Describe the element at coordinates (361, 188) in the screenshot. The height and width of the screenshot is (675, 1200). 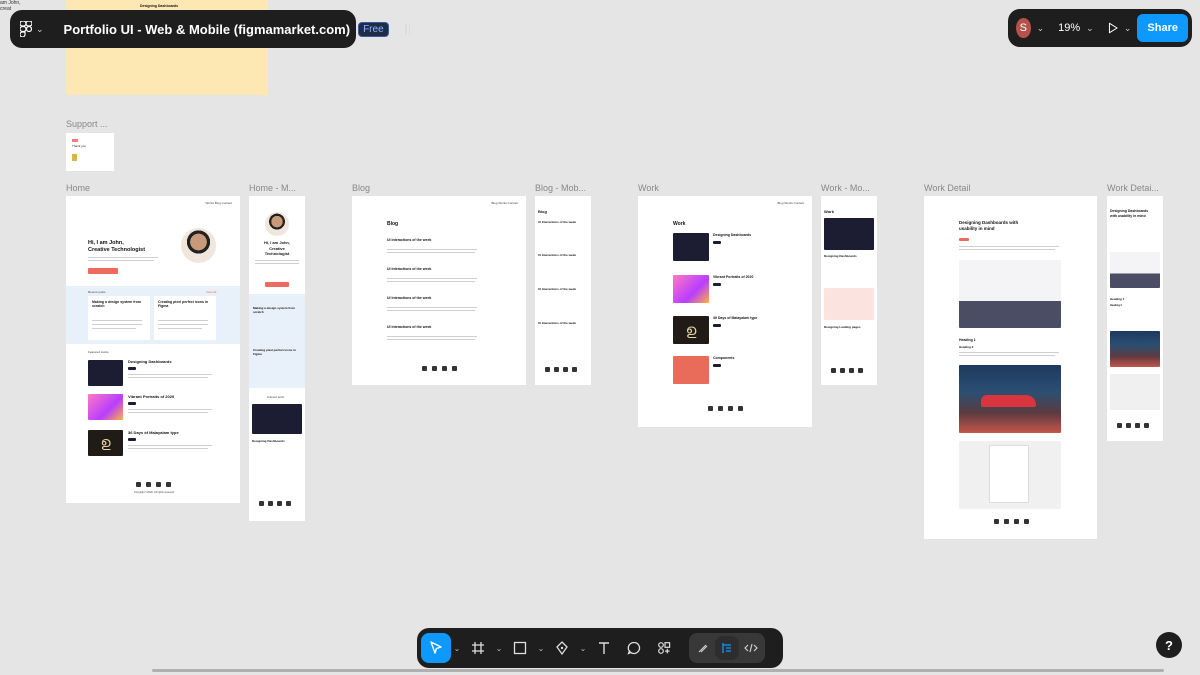
I see `frame-label-blog: Blog` at that location.